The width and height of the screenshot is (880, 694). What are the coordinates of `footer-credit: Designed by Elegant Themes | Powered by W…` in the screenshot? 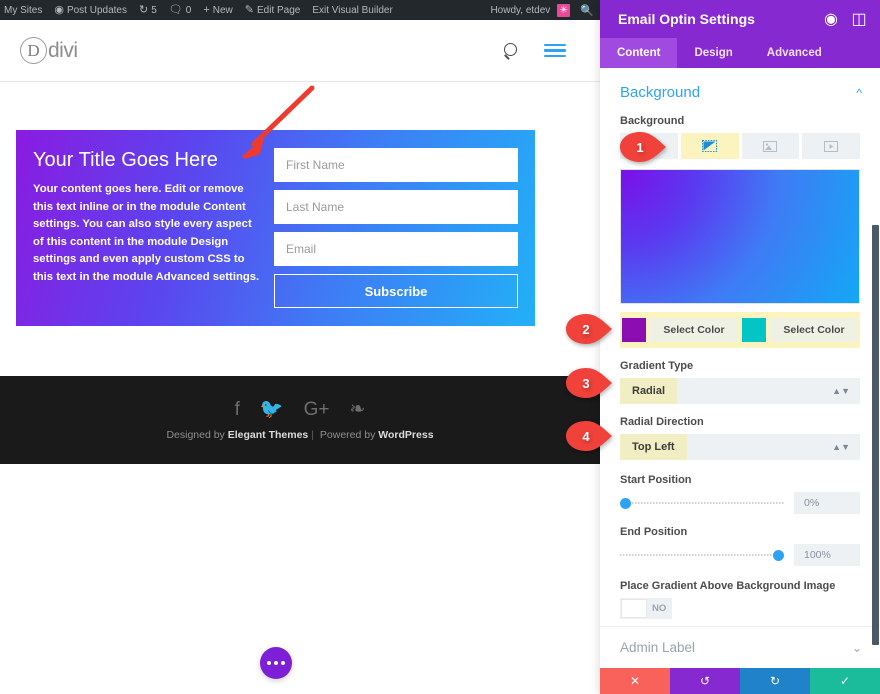 It's located at (299, 435).